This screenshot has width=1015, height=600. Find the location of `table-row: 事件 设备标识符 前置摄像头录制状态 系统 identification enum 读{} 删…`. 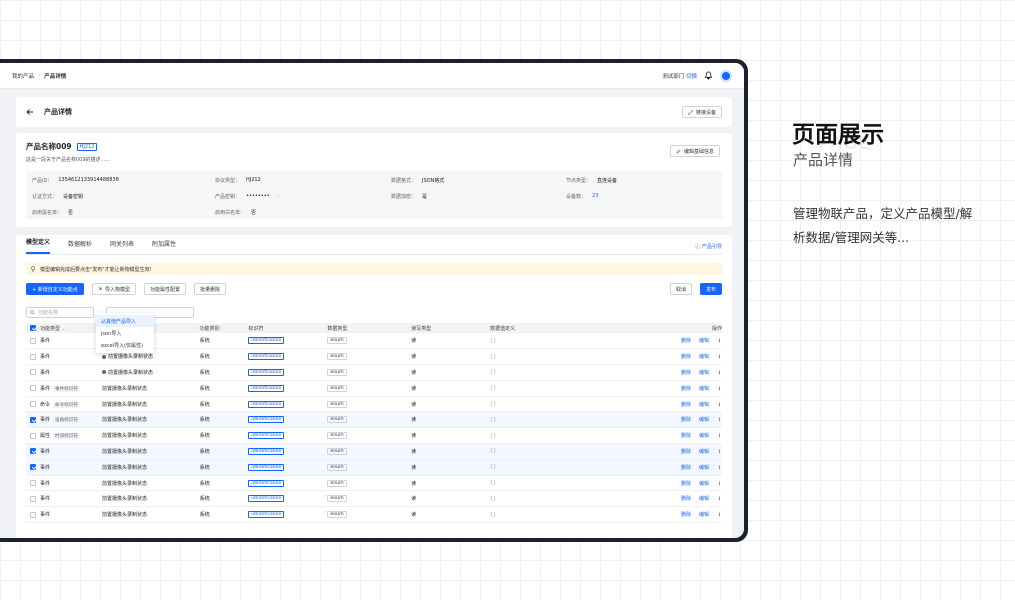

table-row: 事件 设备标识符 前置摄像头录制状态 系统 identification enum 读{} 删… is located at coordinates (374, 420).